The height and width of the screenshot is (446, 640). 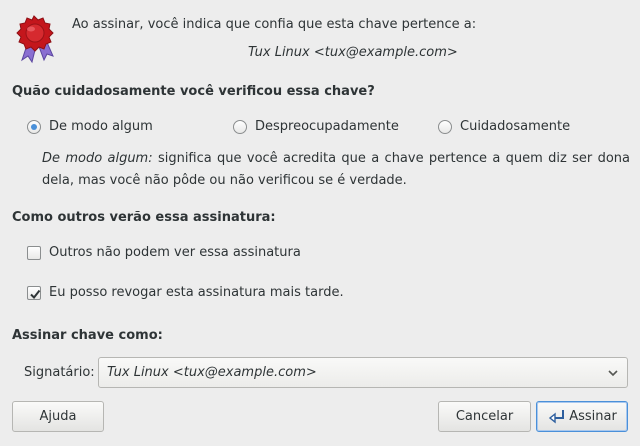 I want to click on signer-label: Signatário:, so click(x=59, y=372).